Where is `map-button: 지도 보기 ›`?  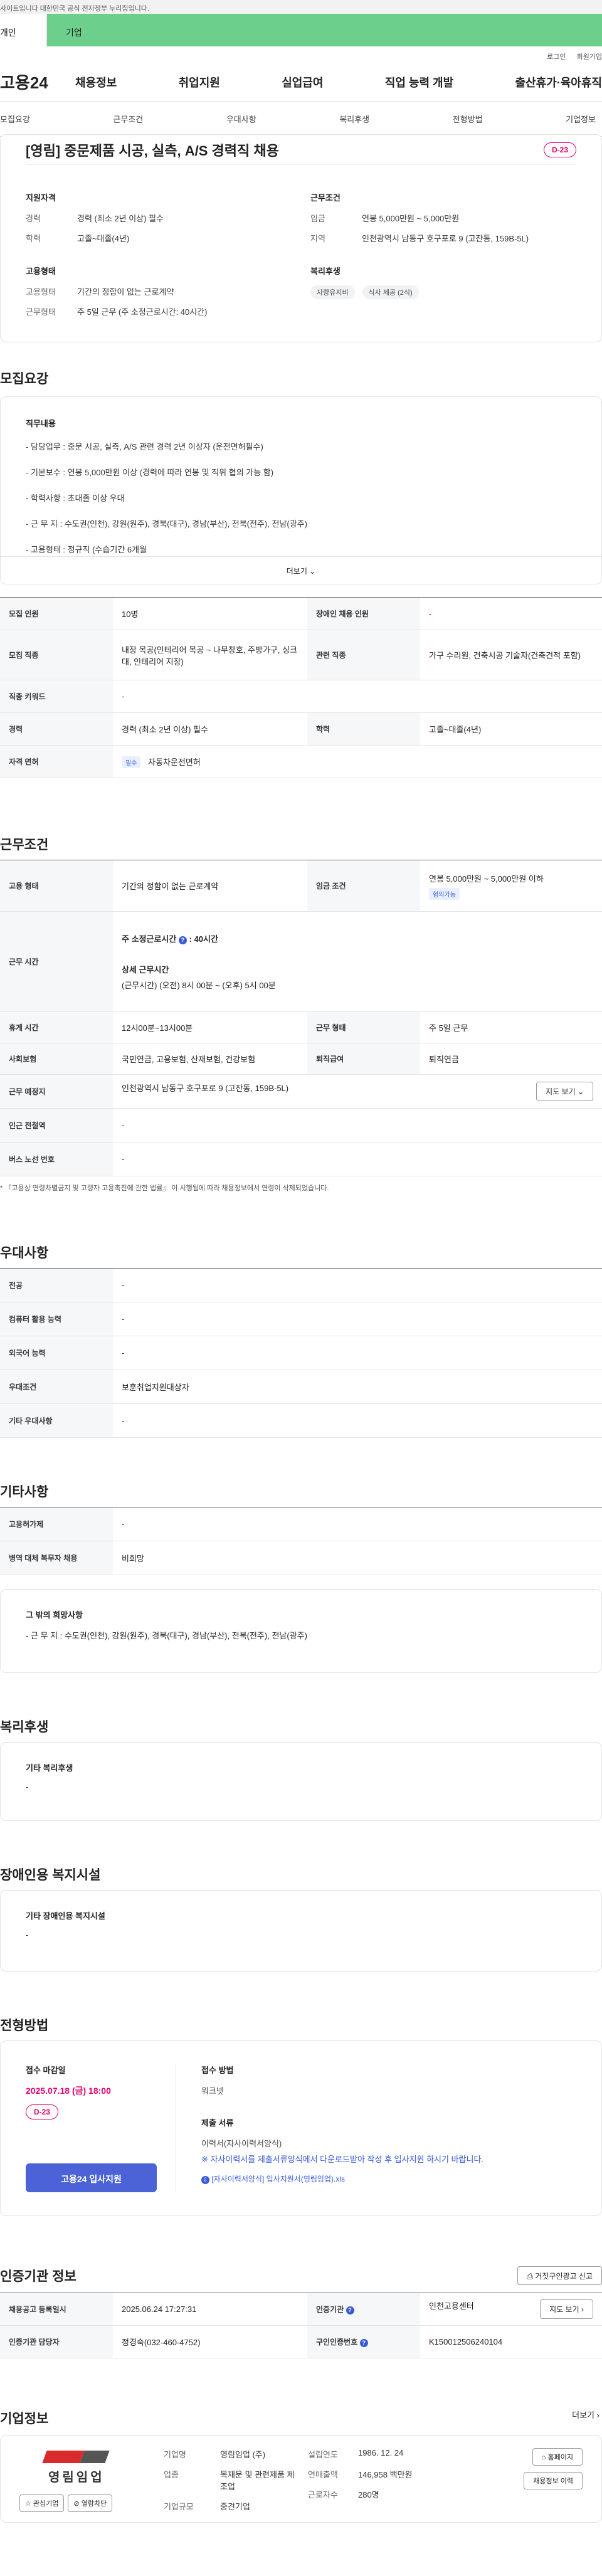 map-button: 지도 보기 › is located at coordinates (566, 2309).